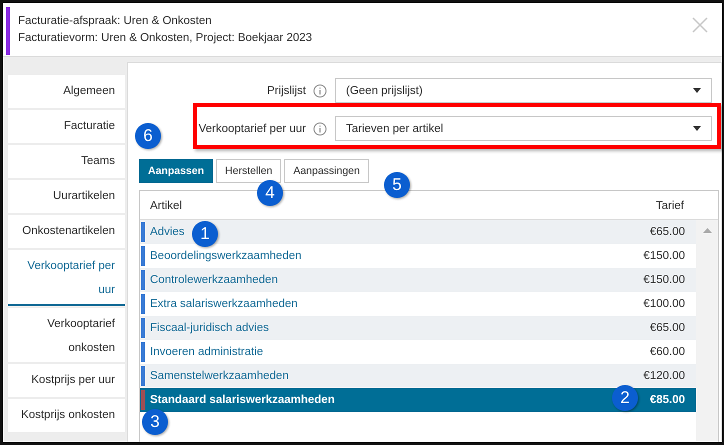 This screenshot has height=445, width=724. Describe the element at coordinates (66, 231) in the screenshot. I see `sidebar-item: Onkostenartikelen` at that location.